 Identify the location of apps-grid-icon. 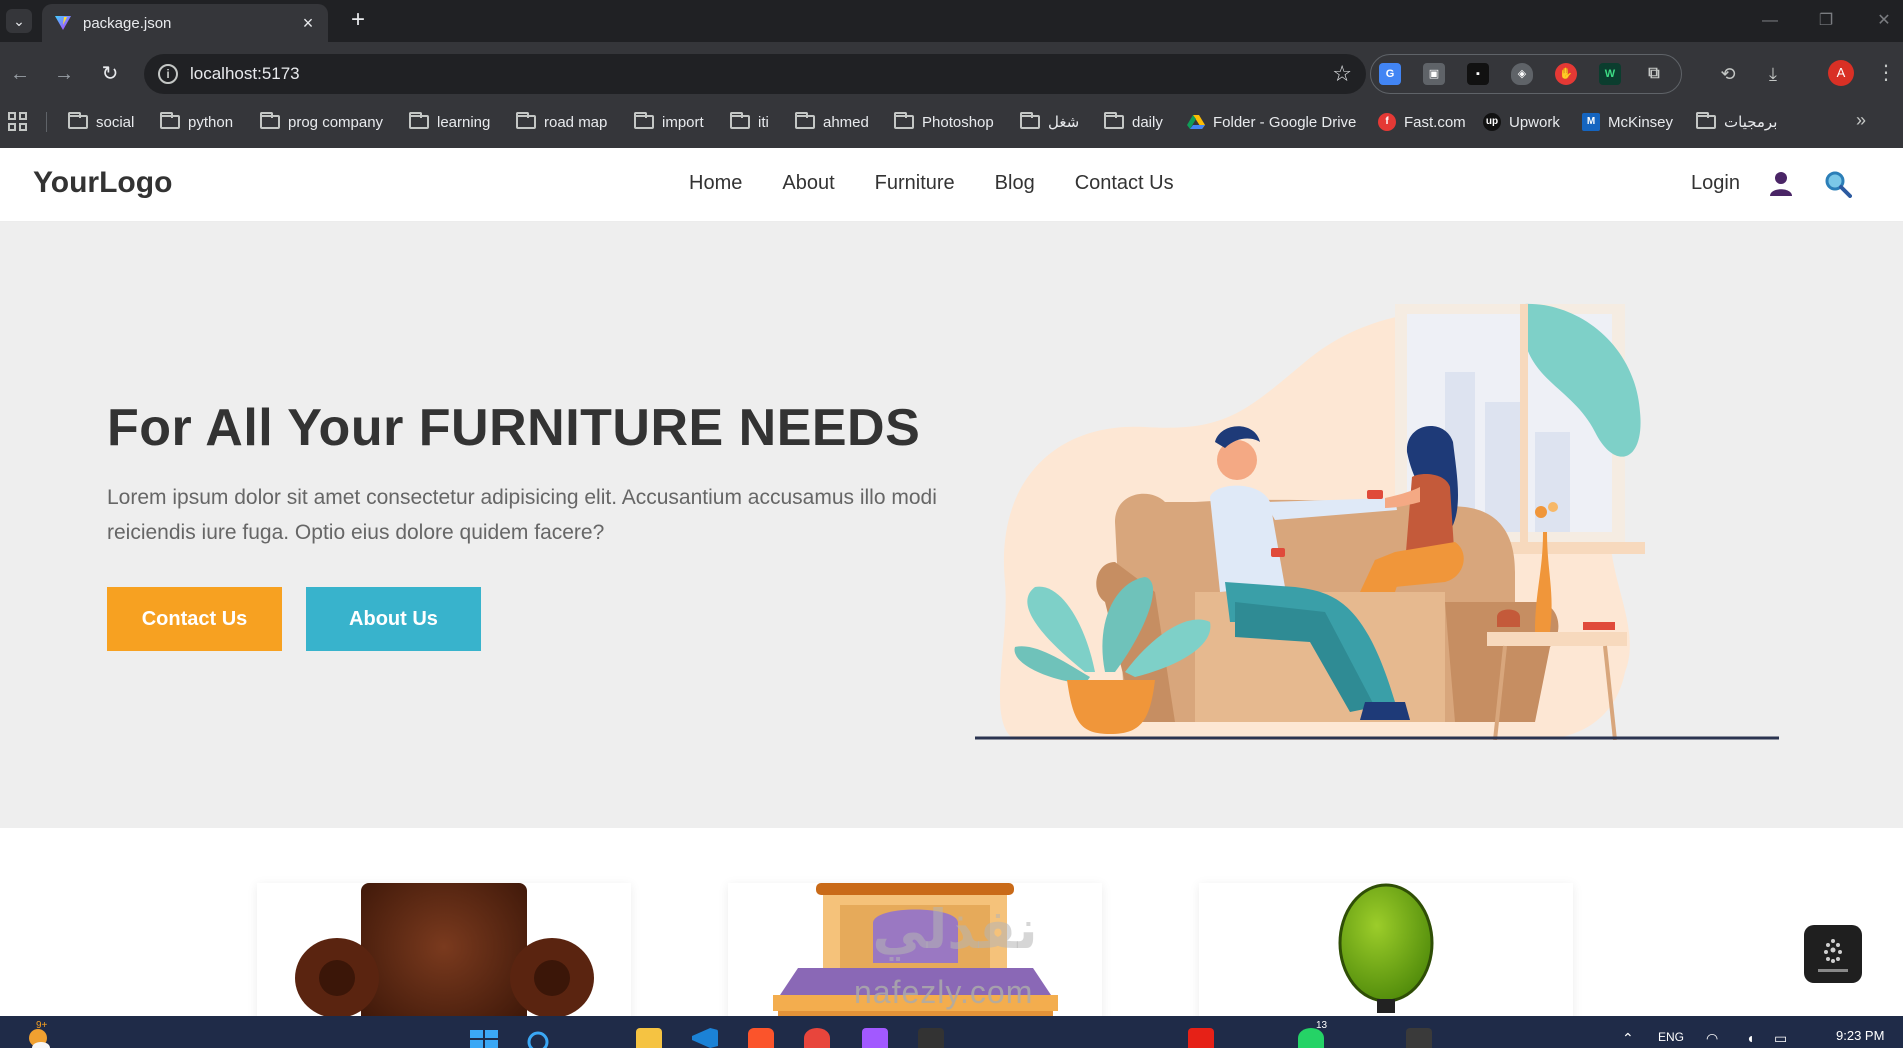
(18, 122).